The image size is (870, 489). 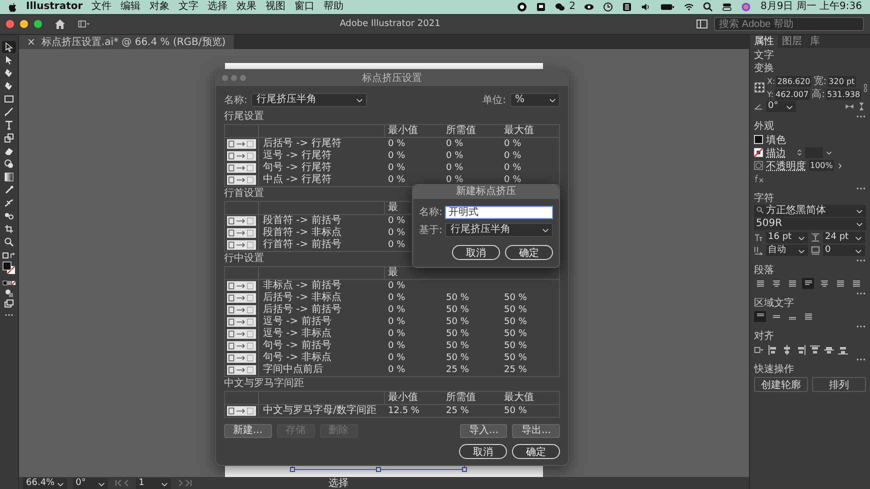 I want to click on fill-stroke-icon, so click(x=9, y=268).